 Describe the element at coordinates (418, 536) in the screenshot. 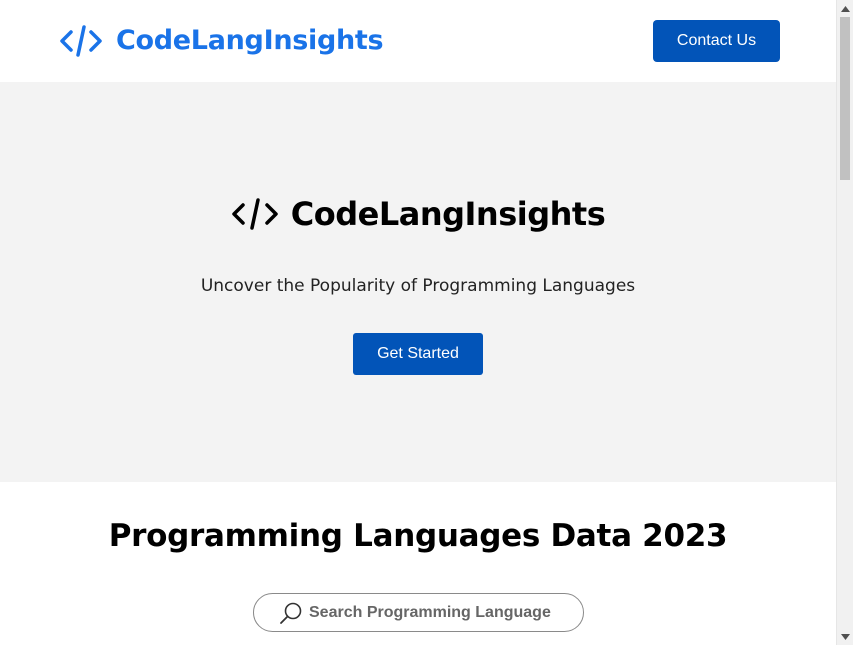

I see `section-title: Programming Languages Data 2023` at that location.